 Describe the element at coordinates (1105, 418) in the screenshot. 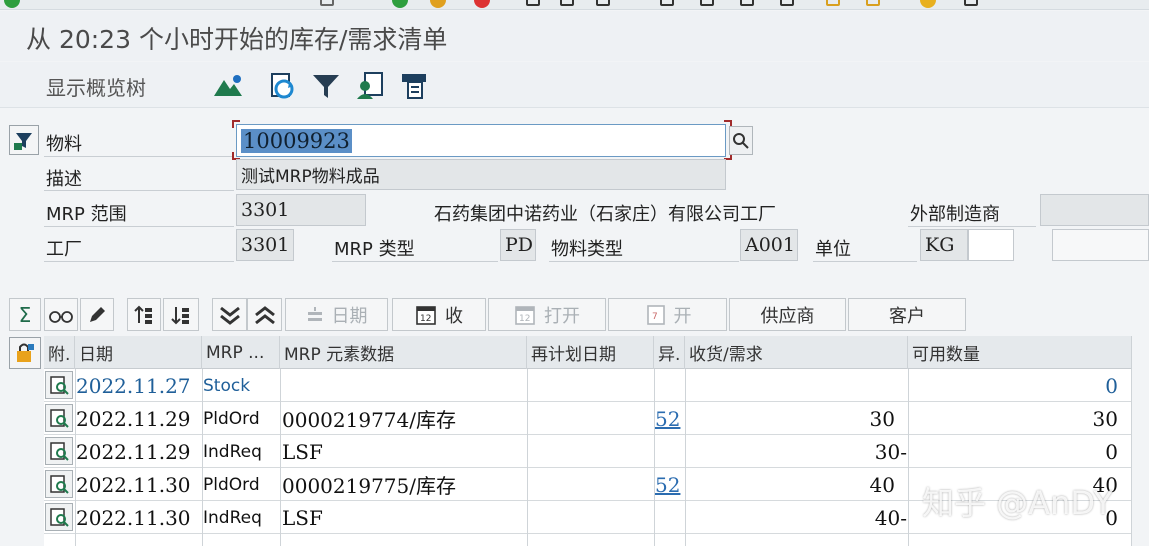

I see `row-available-qty: 30` at that location.